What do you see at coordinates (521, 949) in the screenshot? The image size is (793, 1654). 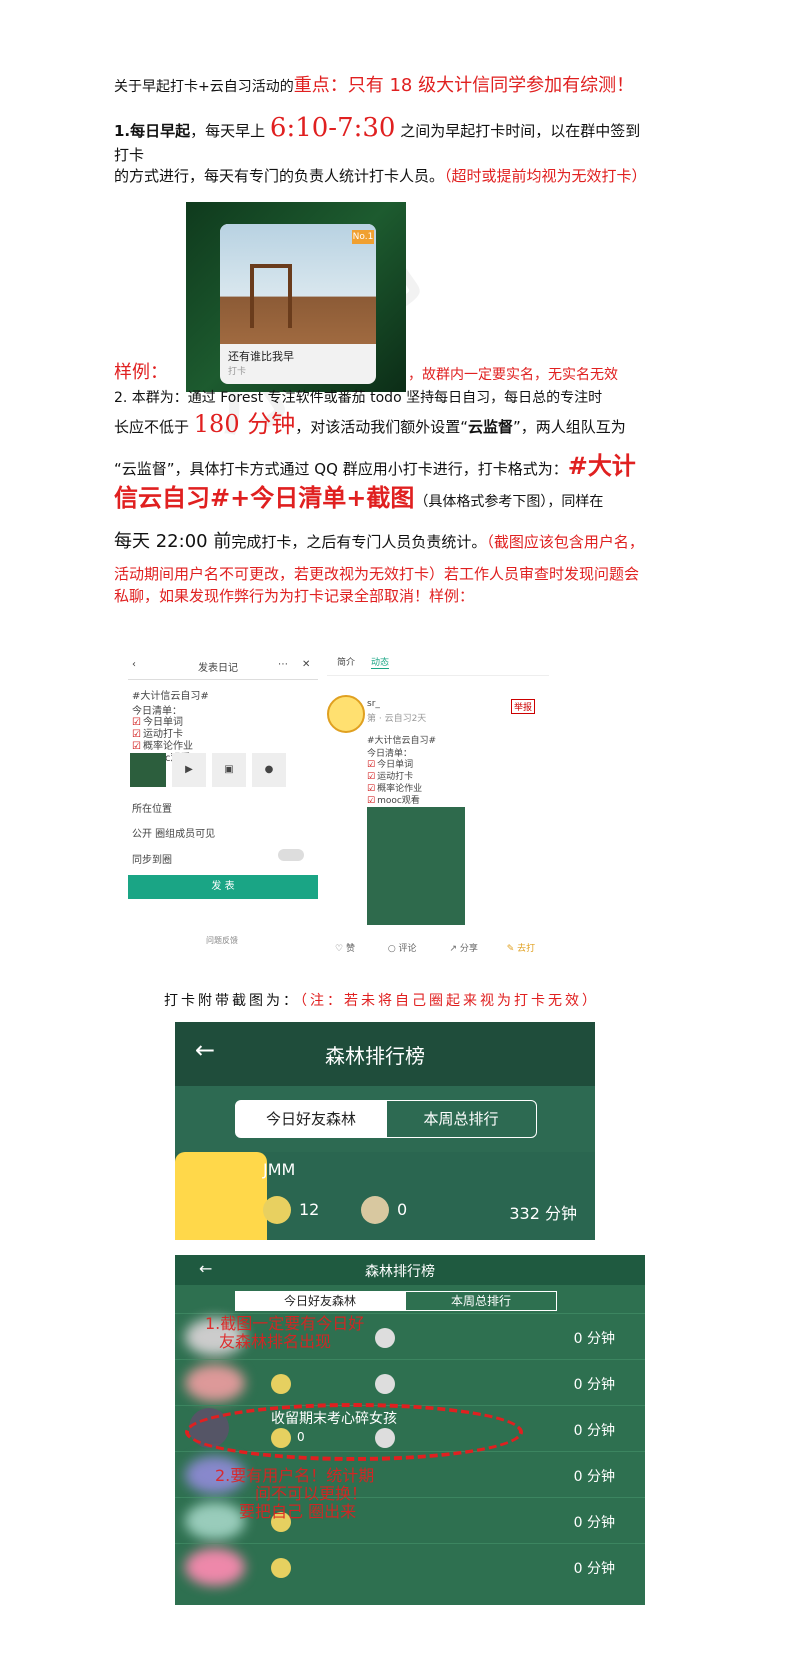 I see `punch-button: ✎ 去打` at bounding box center [521, 949].